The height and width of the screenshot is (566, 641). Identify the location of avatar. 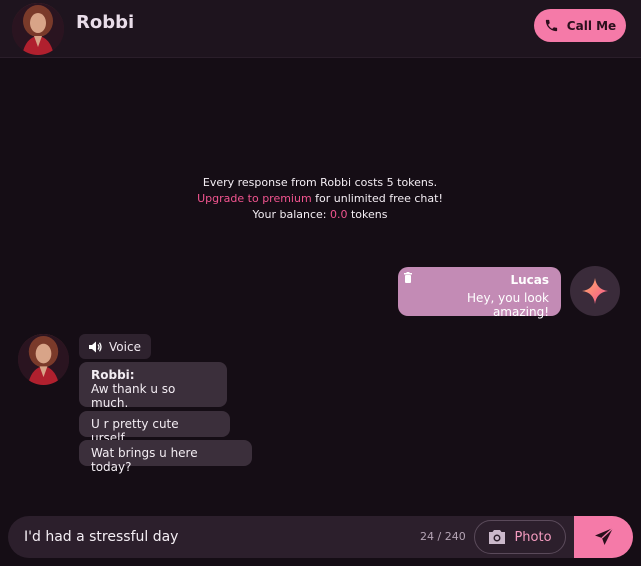
(38, 29).